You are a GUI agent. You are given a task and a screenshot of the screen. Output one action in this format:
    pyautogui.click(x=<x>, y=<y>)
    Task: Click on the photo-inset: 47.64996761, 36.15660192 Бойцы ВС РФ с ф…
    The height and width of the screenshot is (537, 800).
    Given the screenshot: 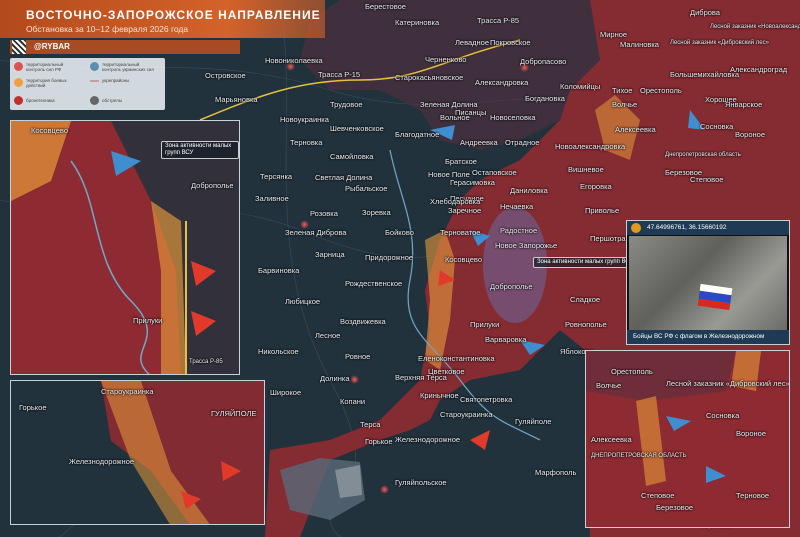 What is the action you would take?
    pyautogui.click(x=708, y=282)
    